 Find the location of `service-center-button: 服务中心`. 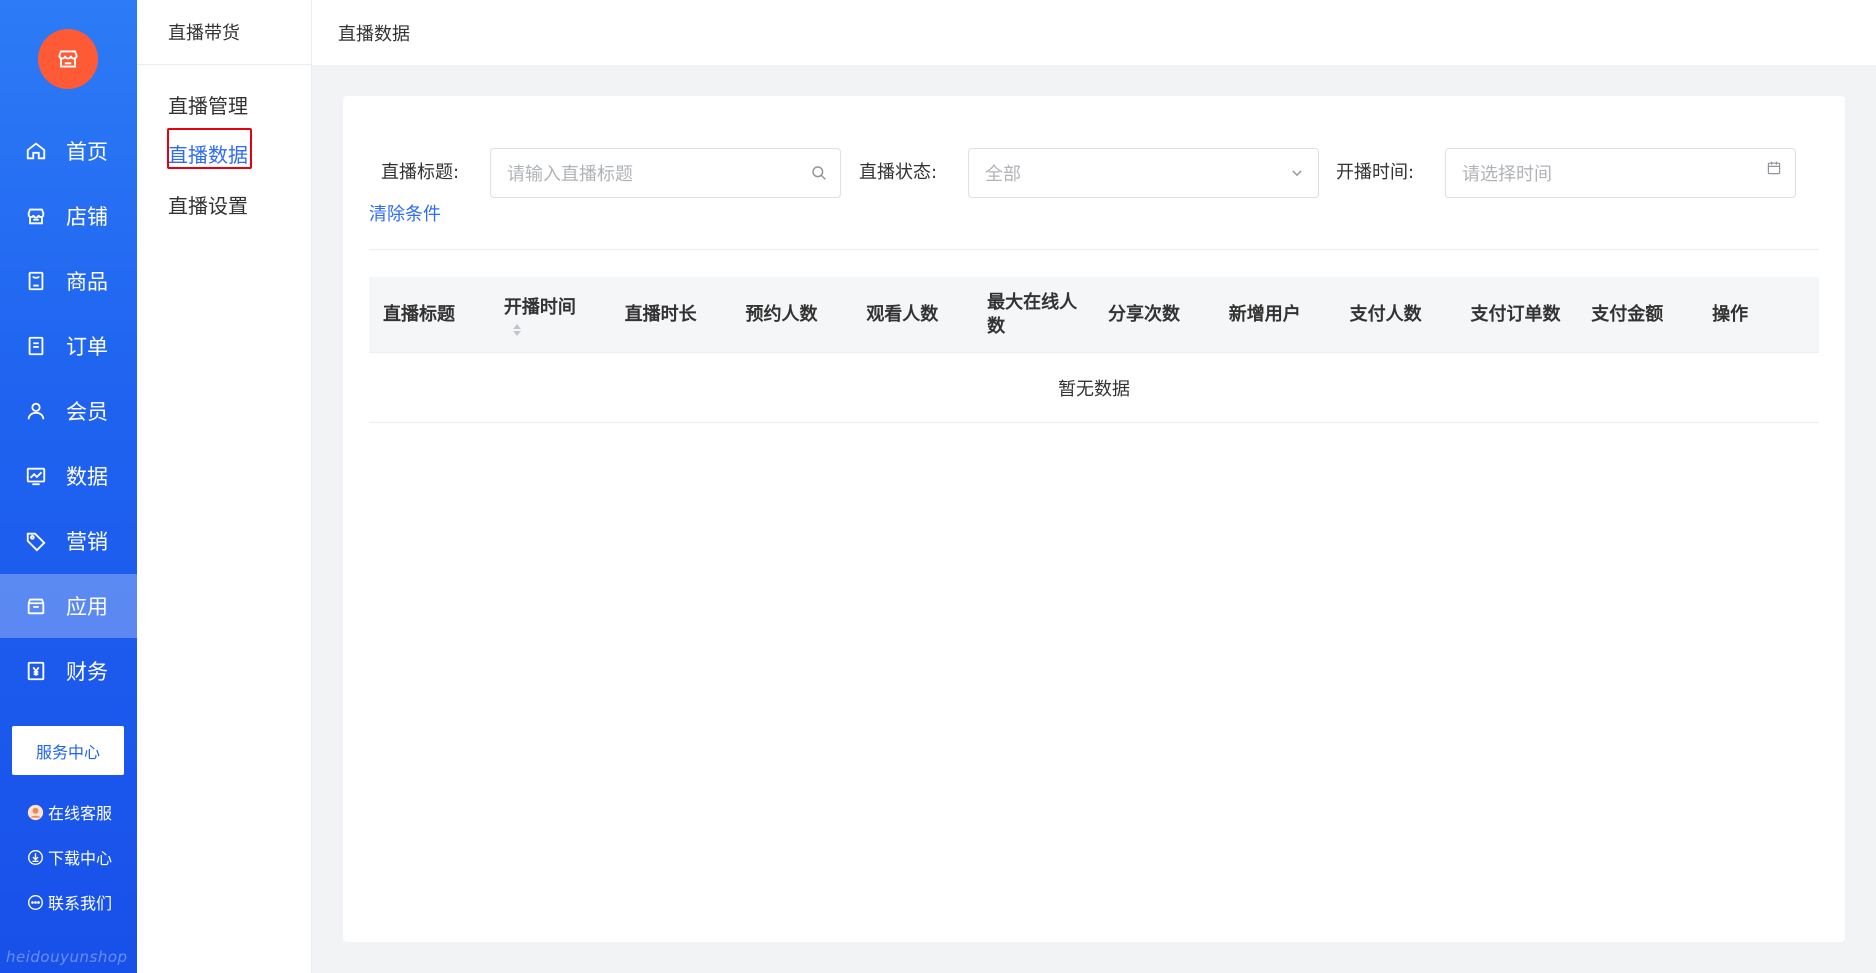

service-center-button: 服务中心 is located at coordinates (68, 750).